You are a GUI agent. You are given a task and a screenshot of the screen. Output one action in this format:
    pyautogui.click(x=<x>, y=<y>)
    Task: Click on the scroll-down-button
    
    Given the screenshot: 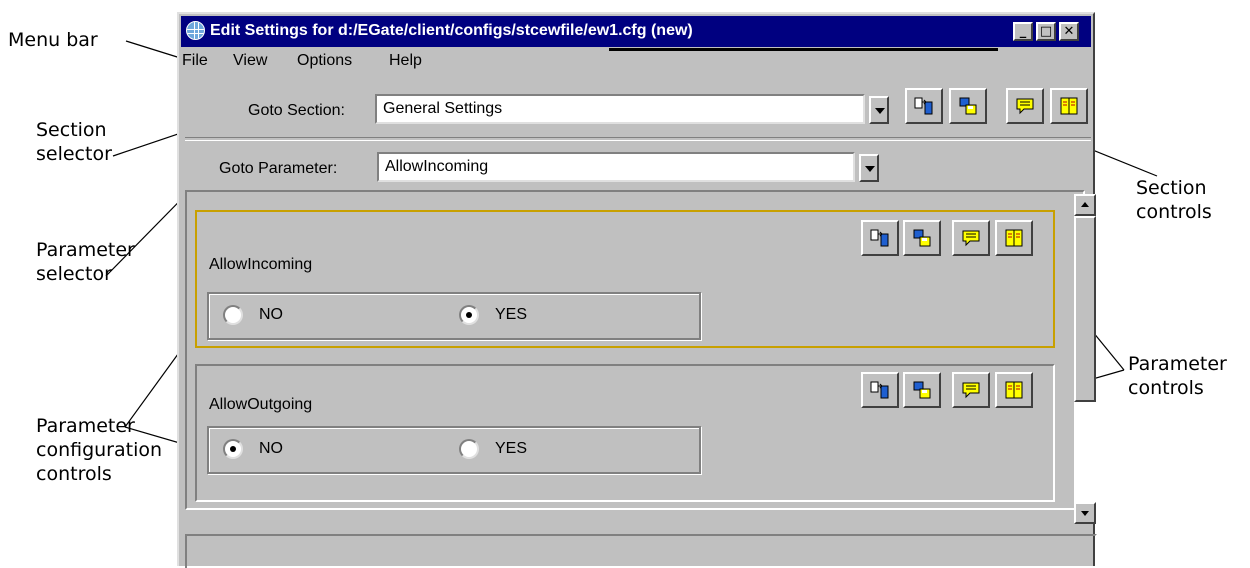 What is the action you would take?
    pyautogui.click(x=1085, y=513)
    